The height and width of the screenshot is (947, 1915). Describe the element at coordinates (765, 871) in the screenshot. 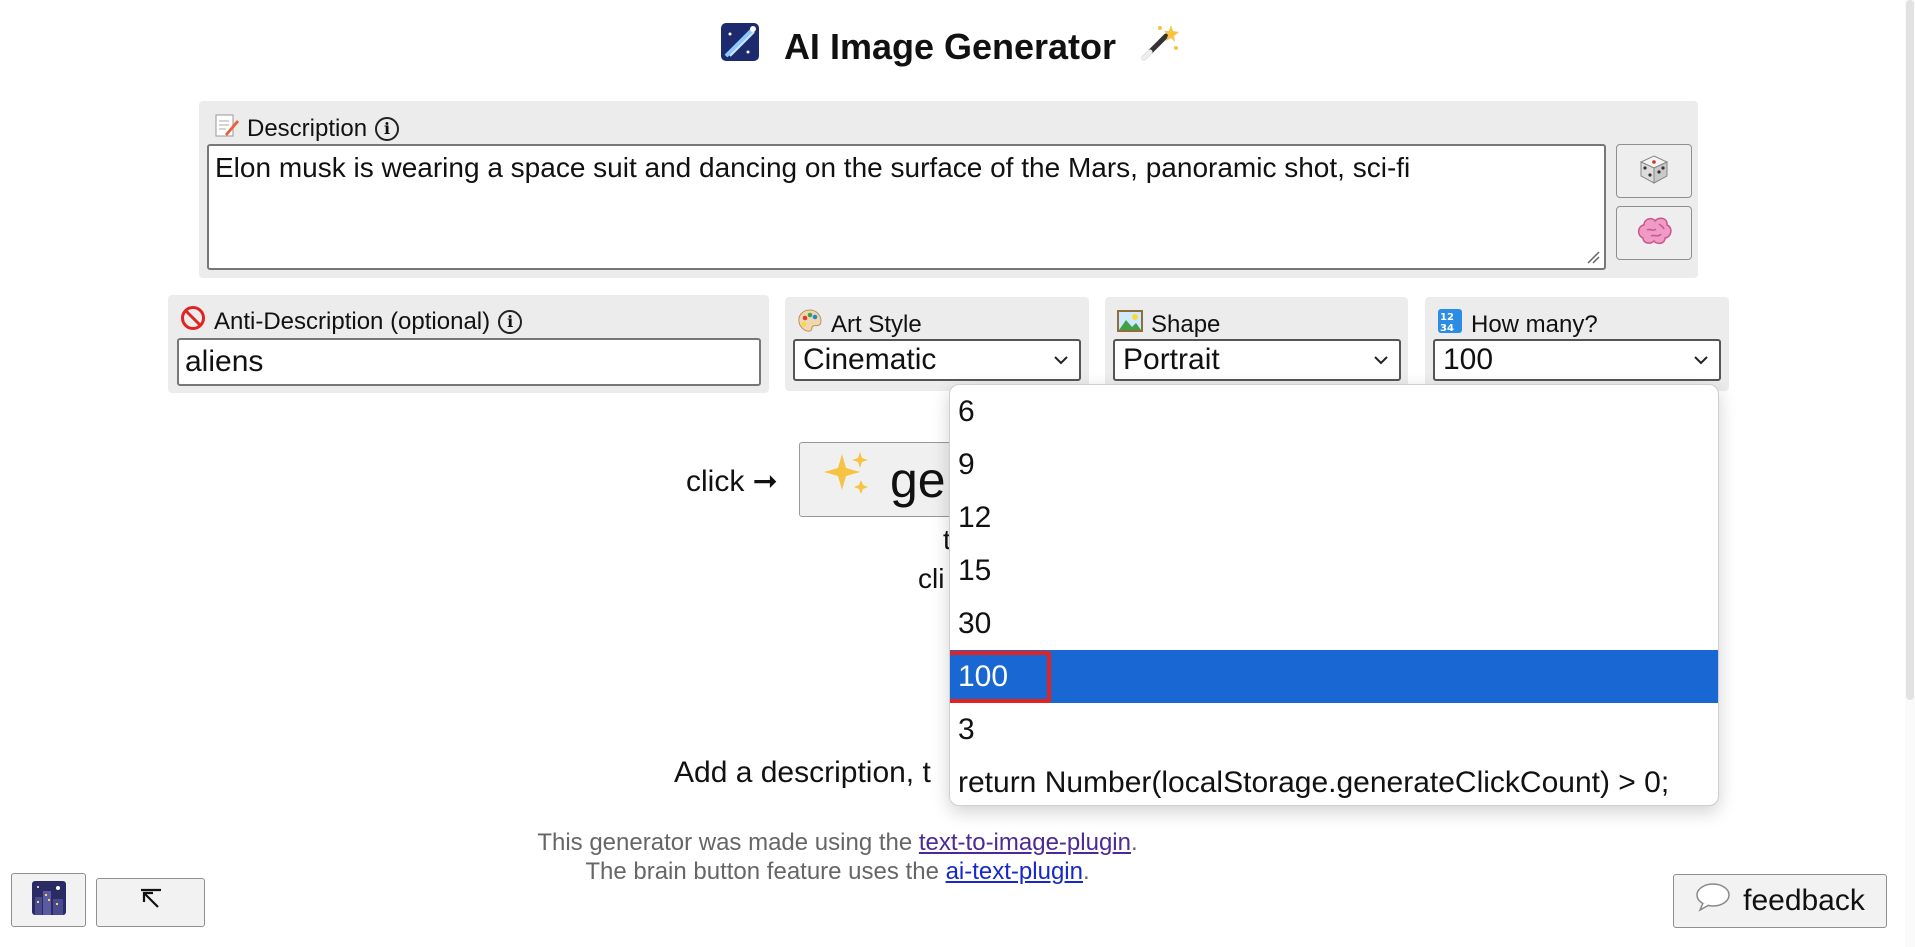

I see `footer-line-2-prefix: The brain button feature uses the` at that location.